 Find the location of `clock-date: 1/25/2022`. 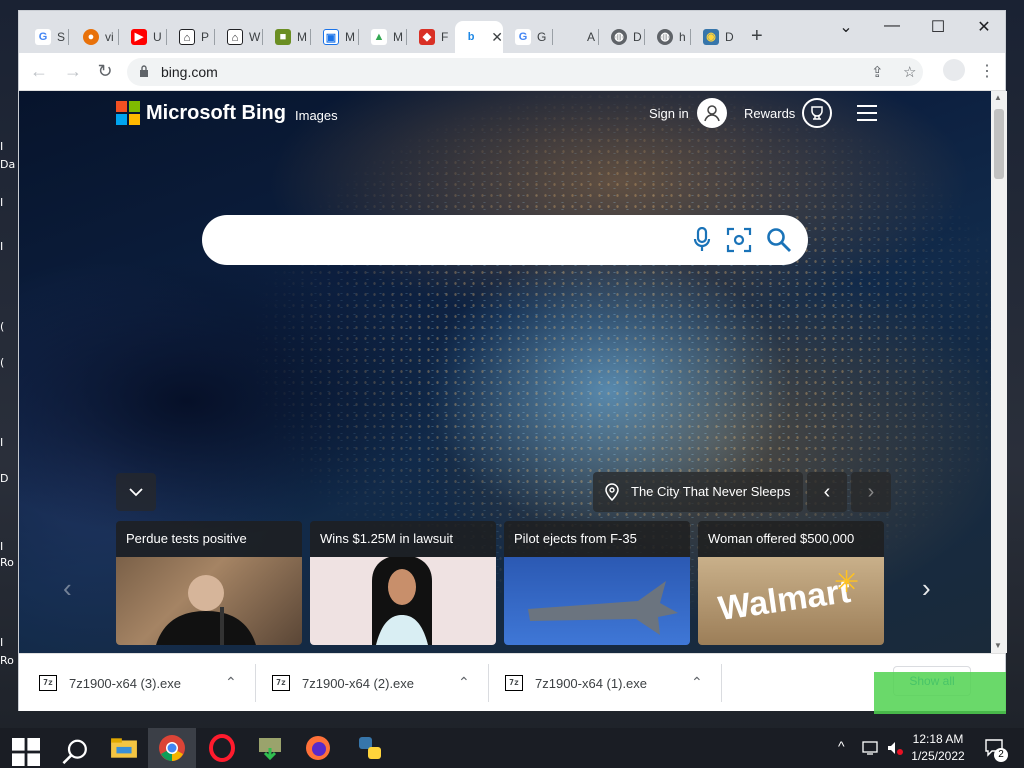

clock-date: 1/25/2022 is located at coordinates (938, 756).